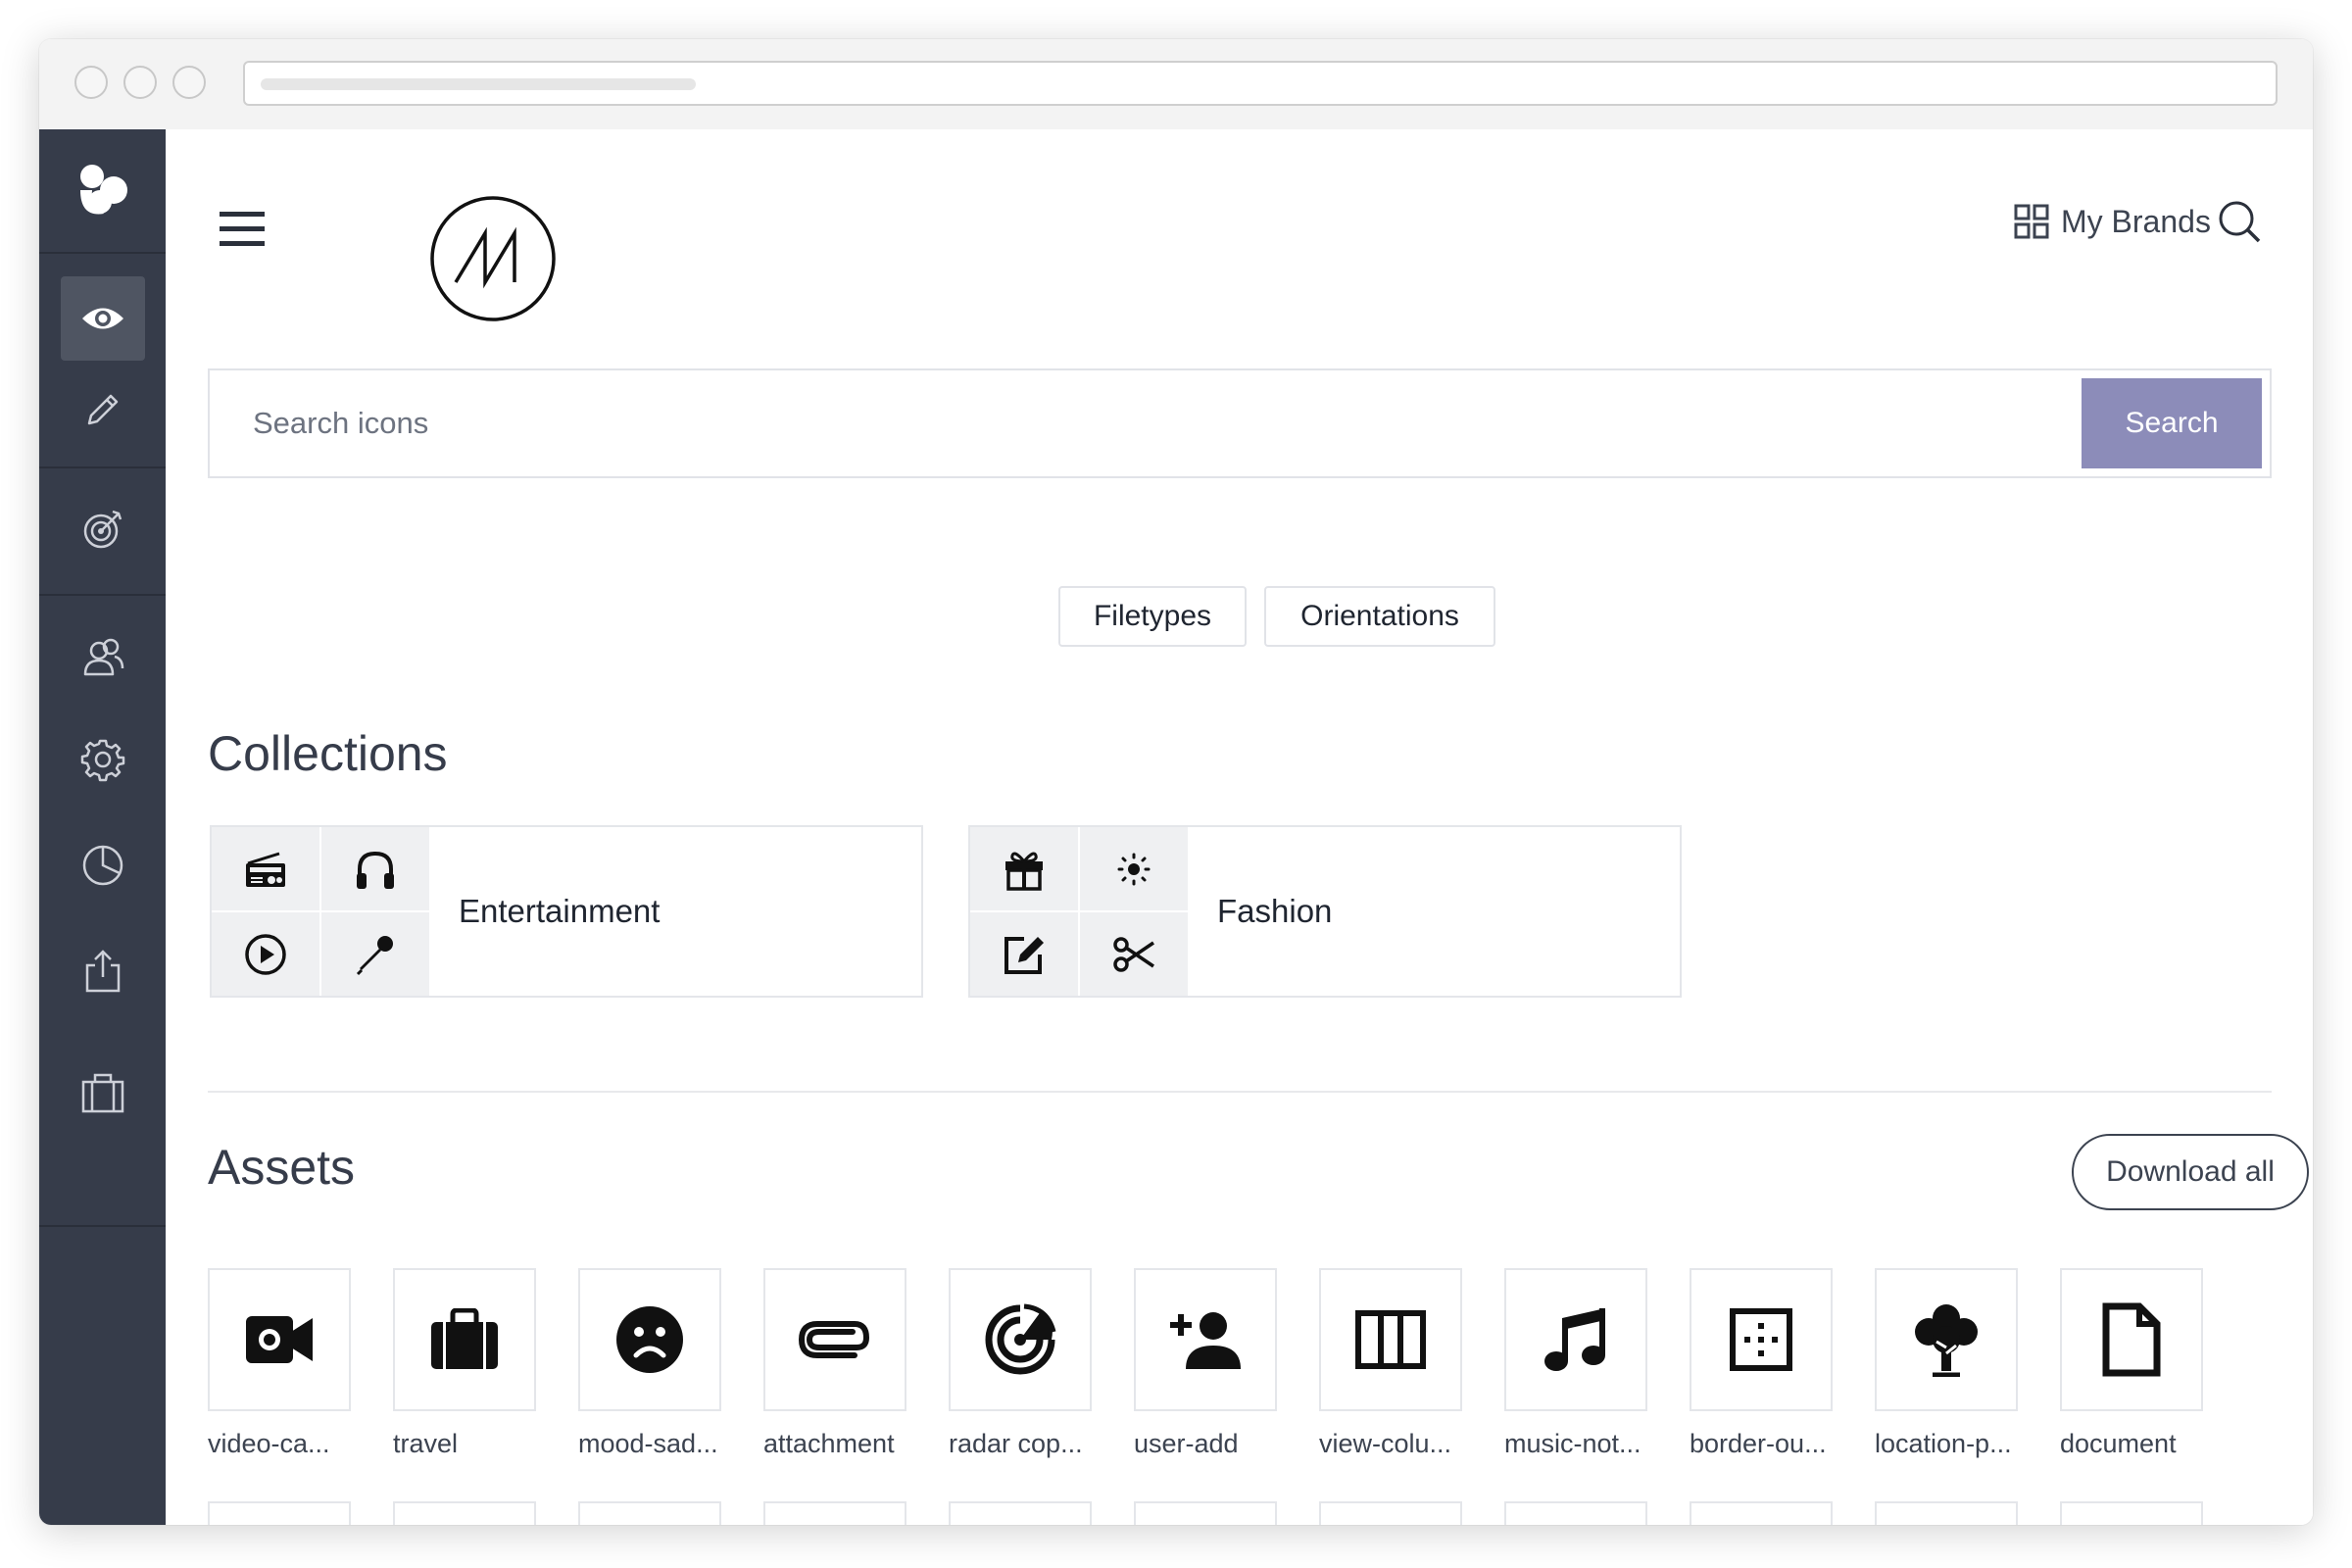 This screenshot has height=1568, width=2352. I want to click on rewind-icon, so click(465, 1514).